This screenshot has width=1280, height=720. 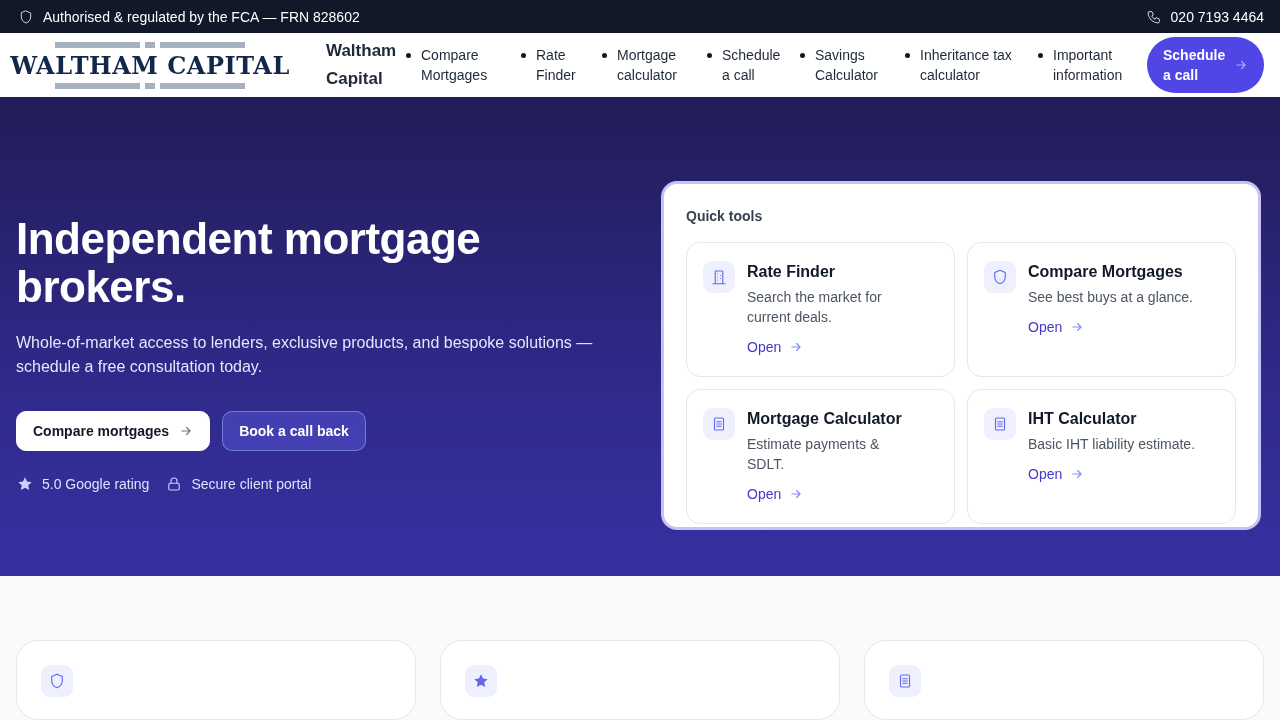 I want to click on tool-card: Compare Mortgages See best buys at a glance. Open, so click(x=1101, y=309).